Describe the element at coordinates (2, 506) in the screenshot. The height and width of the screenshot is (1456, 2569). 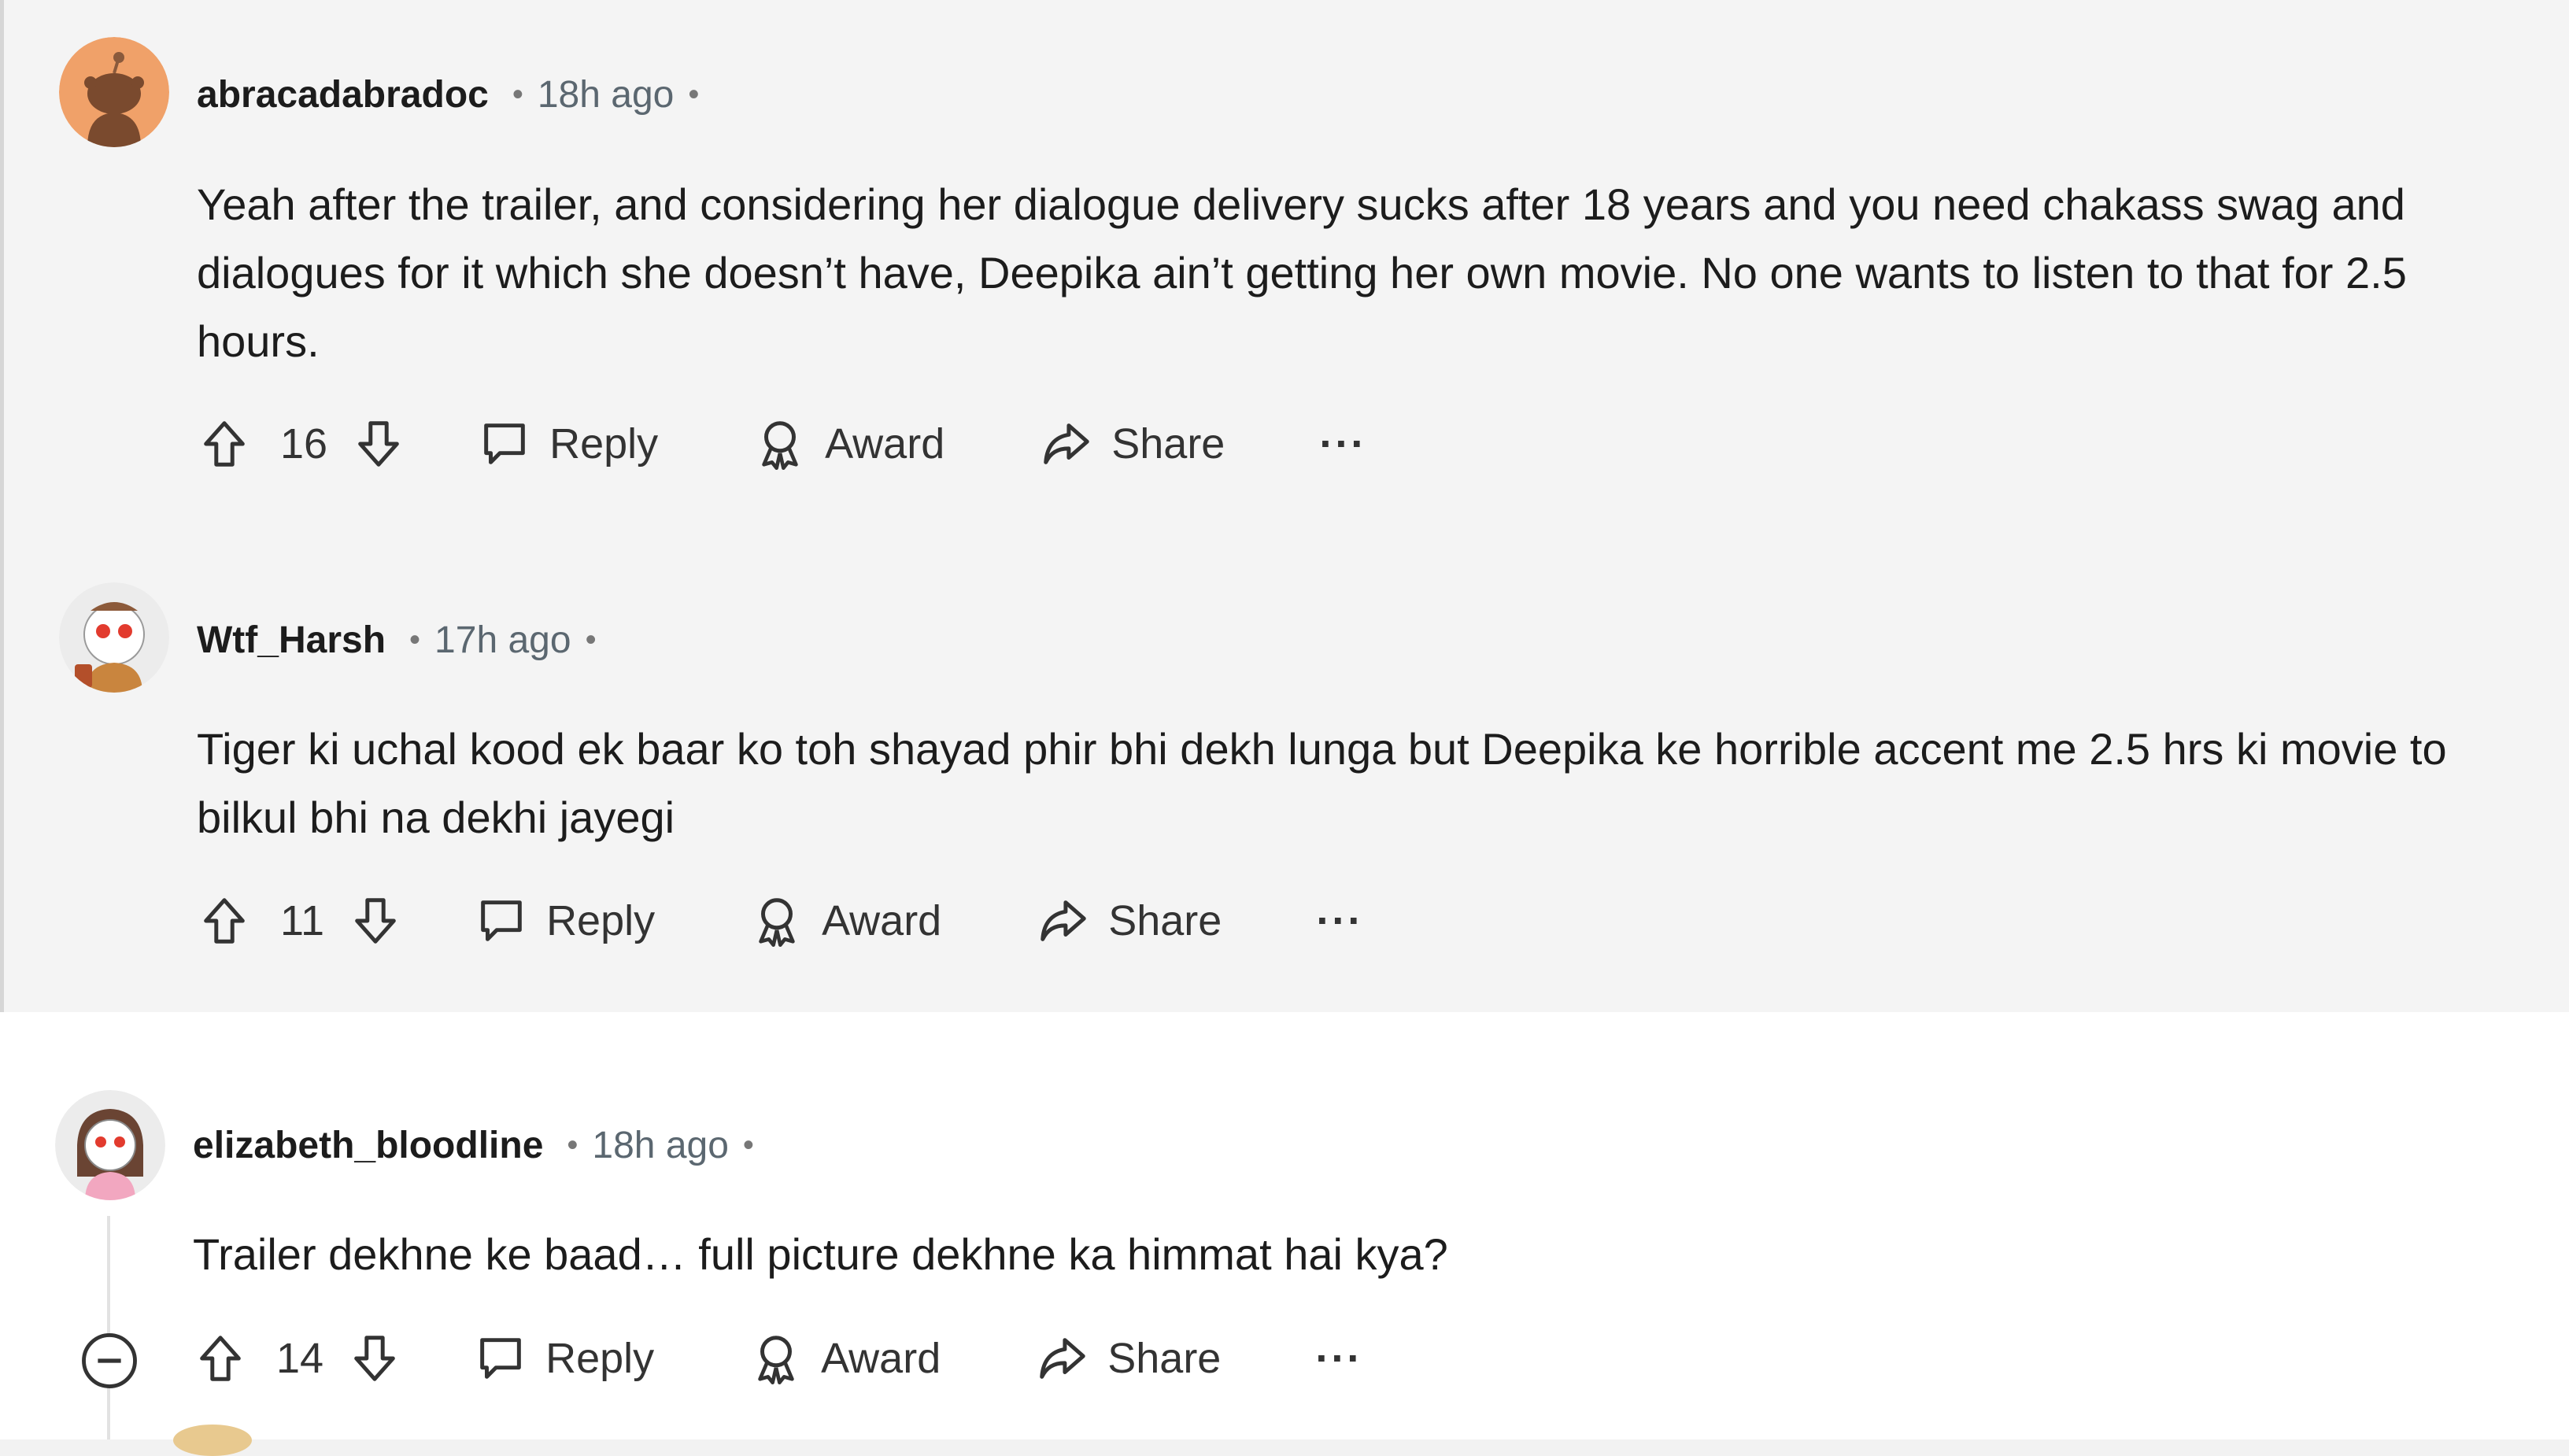
I see `thread-indent-line` at that location.